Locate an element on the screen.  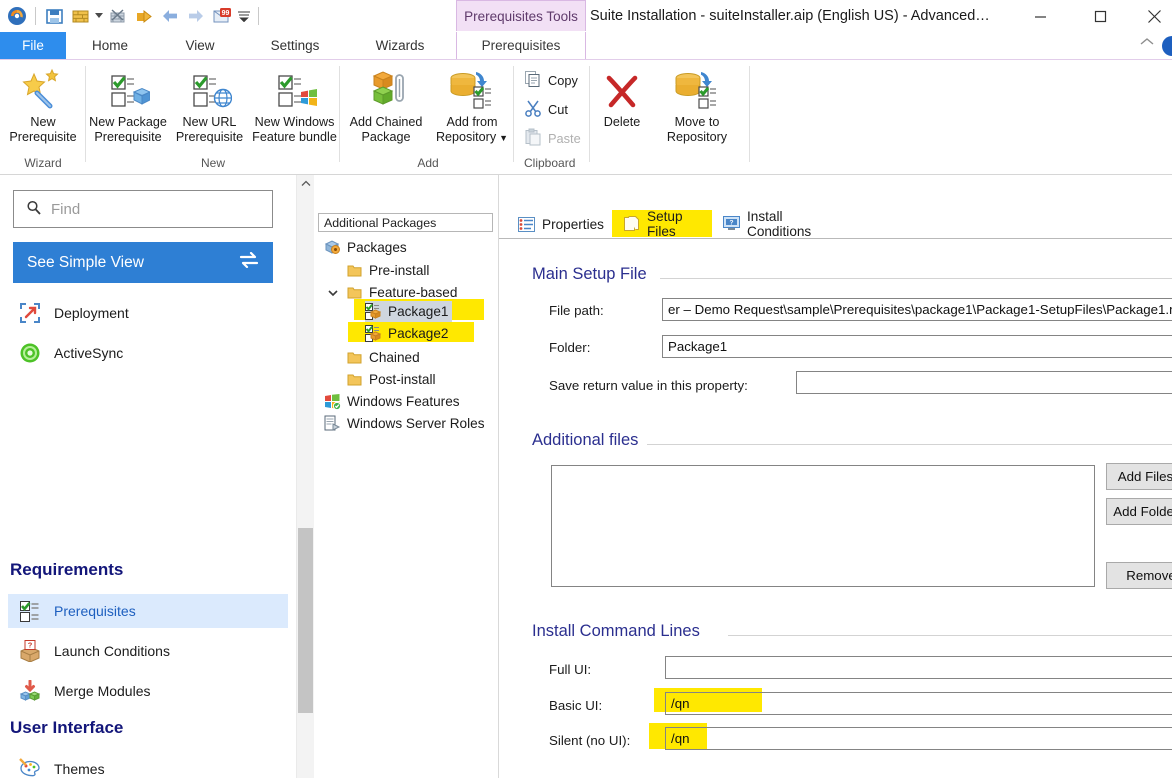
section-main-setup-file: Main Setup File is located at coordinates (852, 274).